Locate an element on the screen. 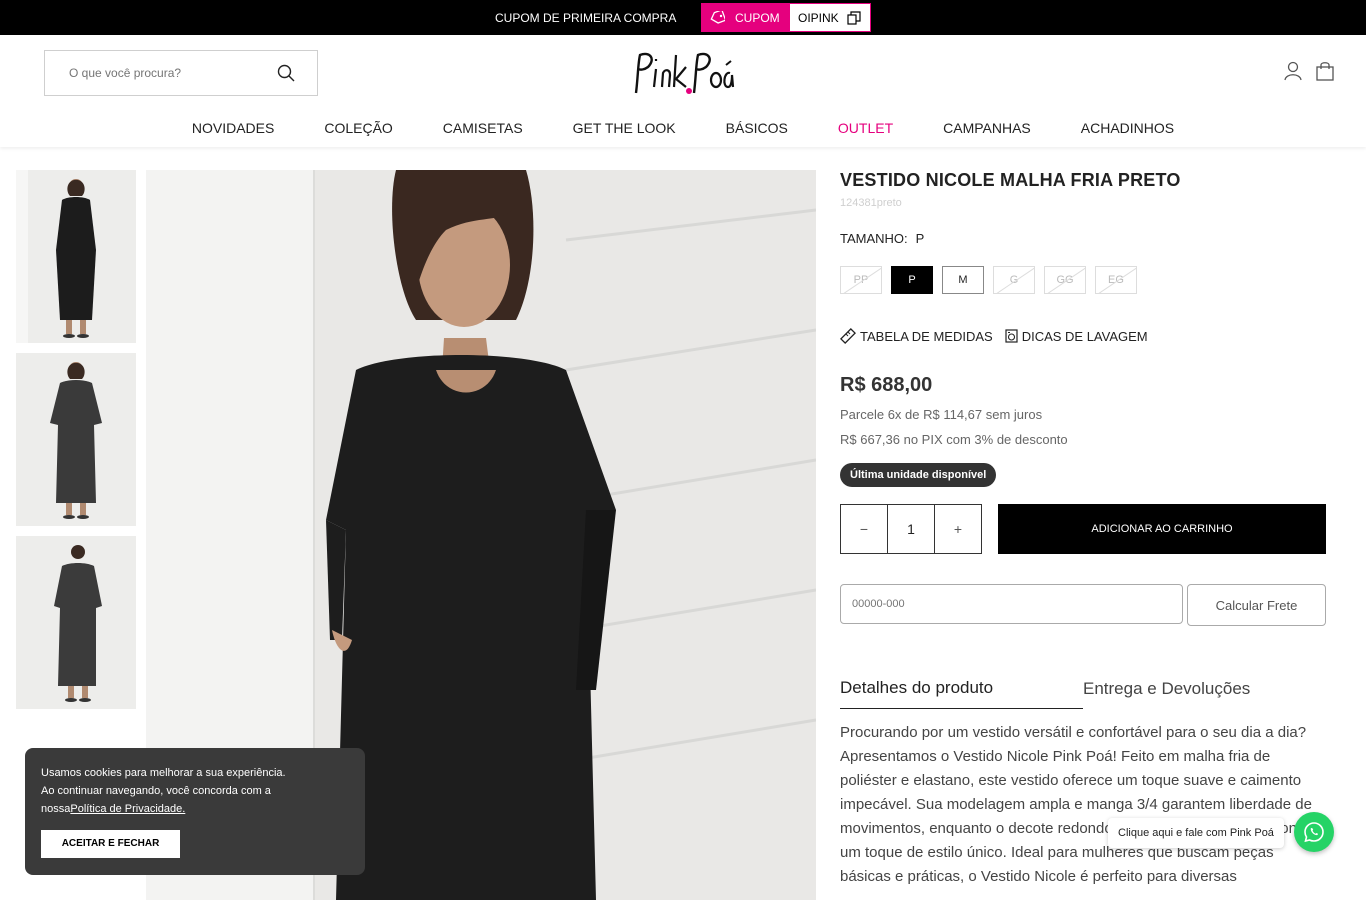  size-chart-link: TABELA DE MEDIDAS is located at coordinates (916, 336).